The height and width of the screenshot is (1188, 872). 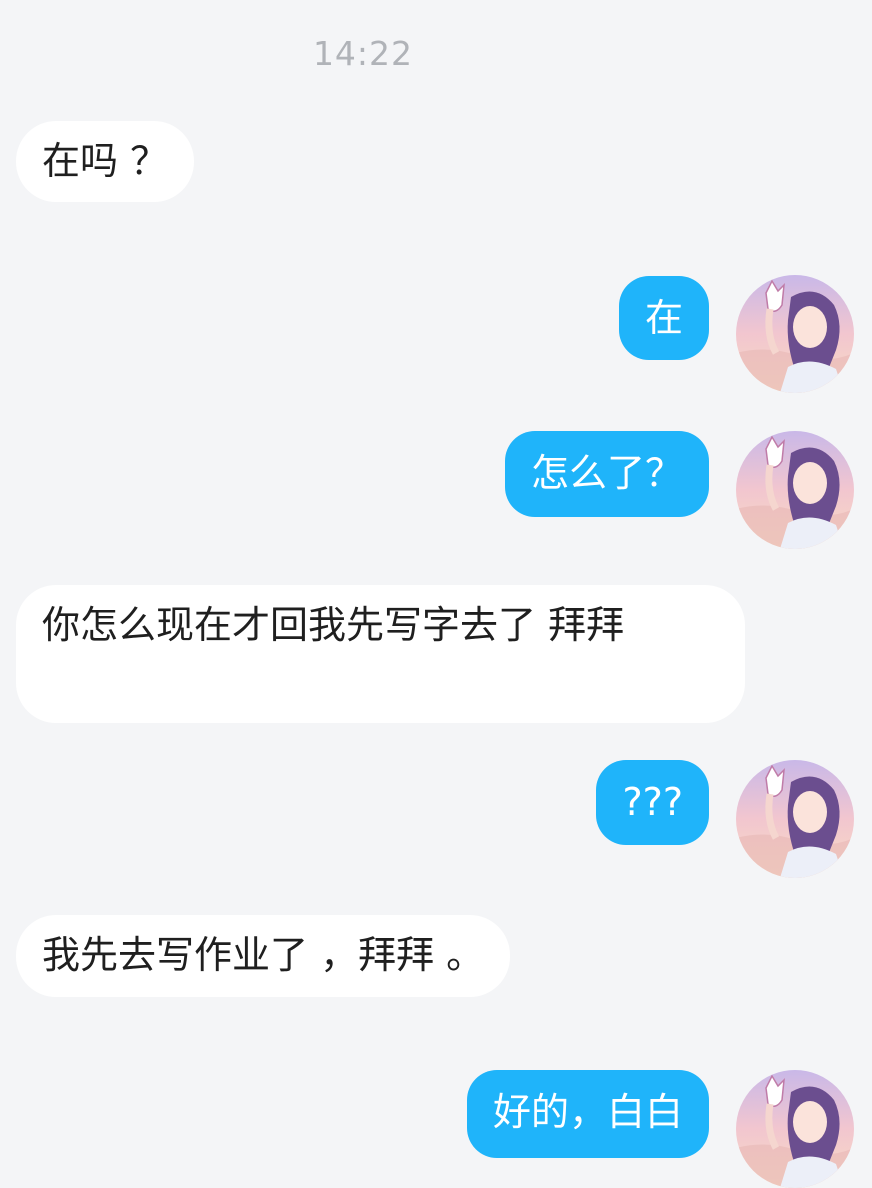 What do you see at coordinates (652, 802) in the screenshot?
I see `outgoing-message-bubble: ???` at bounding box center [652, 802].